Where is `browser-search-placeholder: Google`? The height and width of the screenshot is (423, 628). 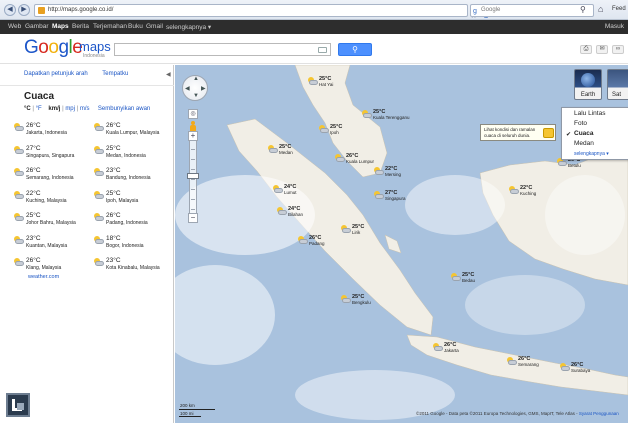 browser-search-placeholder: Google is located at coordinates (491, 10).